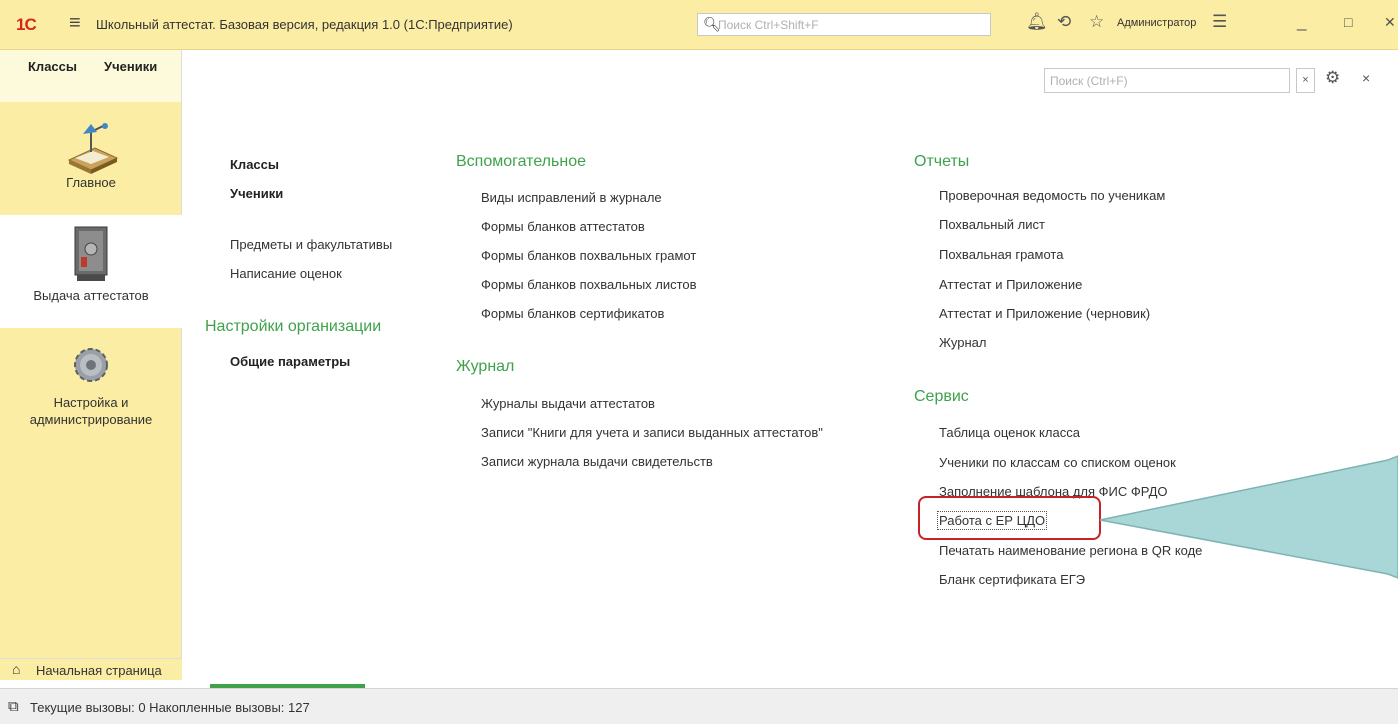 Image resolution: width=1398 pixels, height=724 pixels. What do you see at coordinates (91, 295) in the screenshot?
I see `sidebar-label-certificates: Выдача аттестатов` at bounding box center [91, 295].